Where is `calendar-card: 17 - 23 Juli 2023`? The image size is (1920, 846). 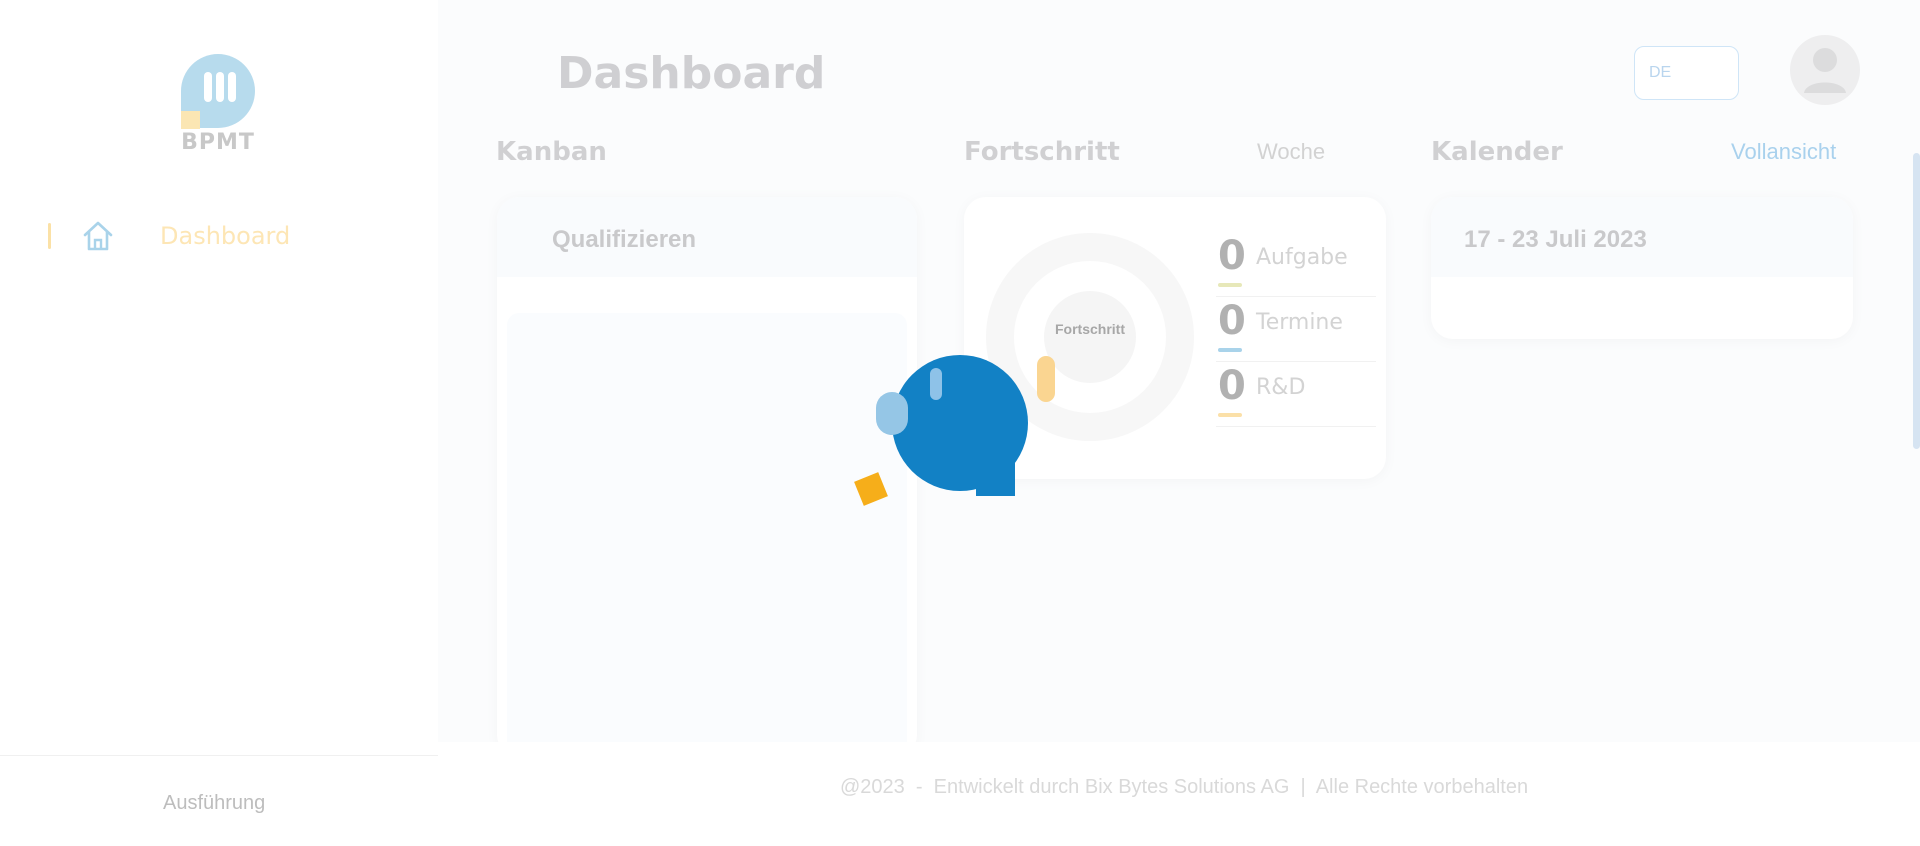
calendar-card: 17 - 23 Juli 2023 is located at coordinates (1642, 268).